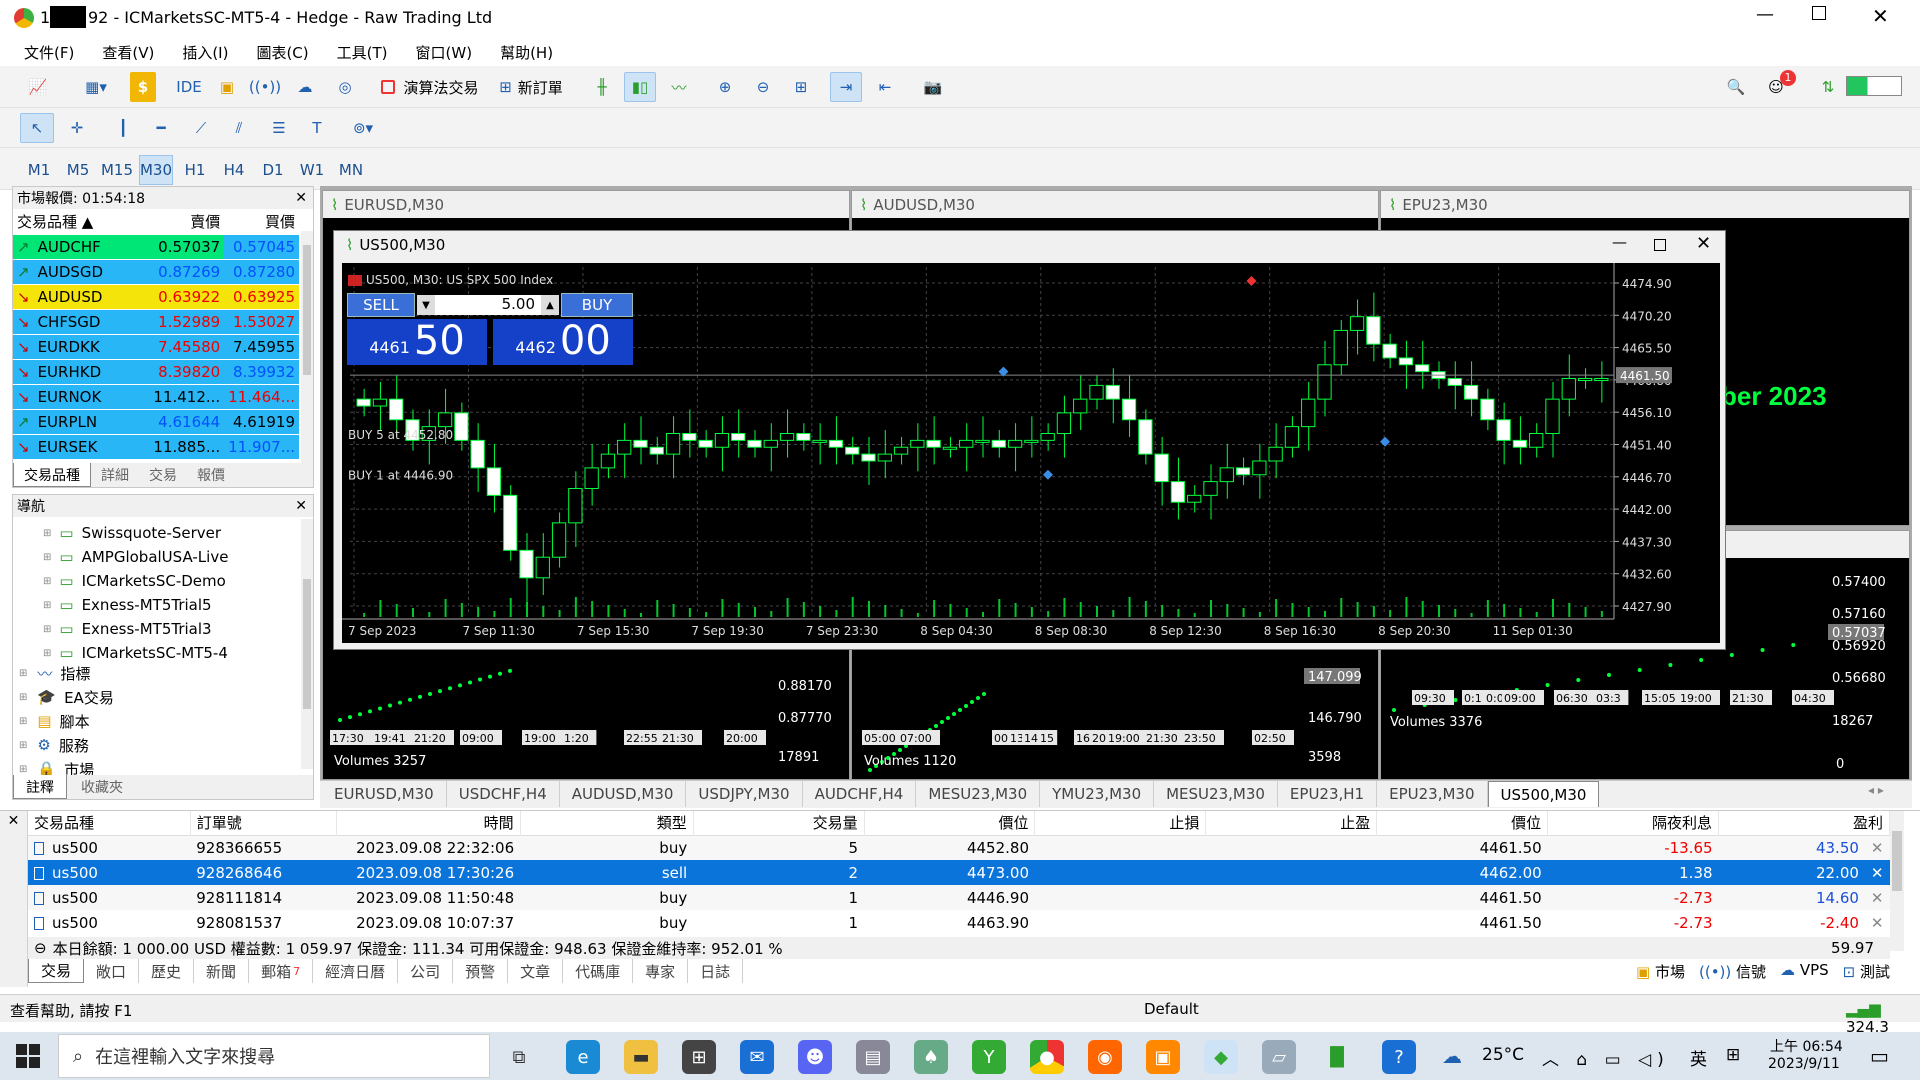 The image size is (1920, 1080). What do you see at coordinates (1698, 1057) in the screenshot?
I see `ime-indicator: 英` at bounding box center [1698, 1057].